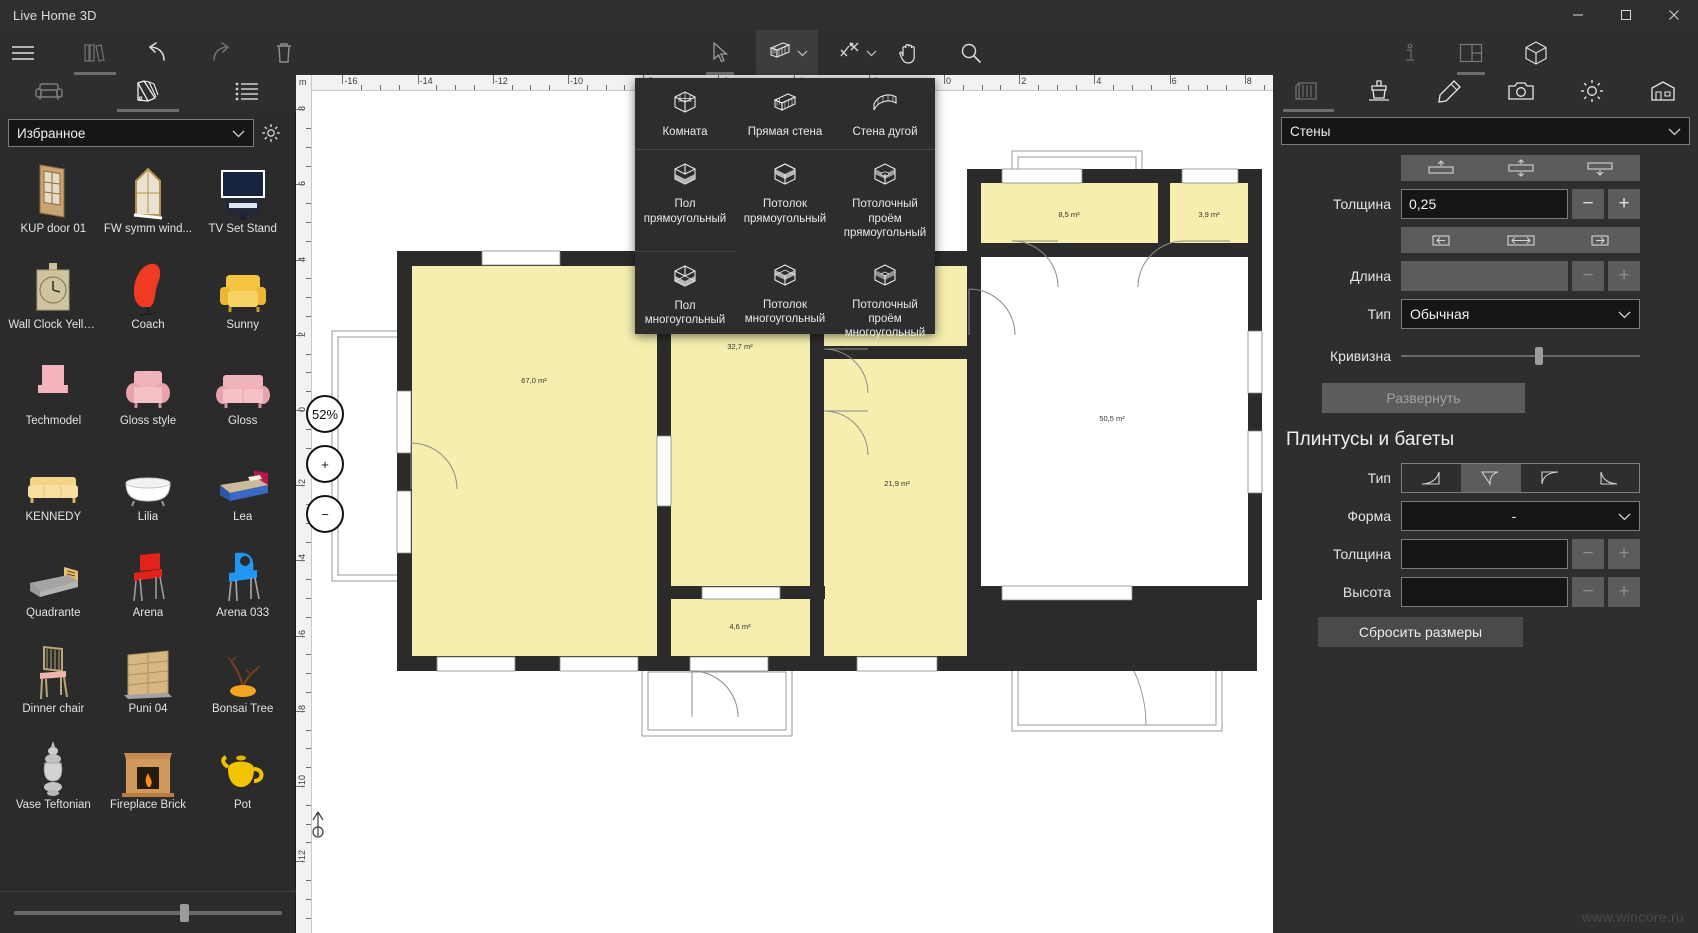 This screenshot has width=1698, height=933. I want to click on baseboard-thickness-input, so click(1484, 554).